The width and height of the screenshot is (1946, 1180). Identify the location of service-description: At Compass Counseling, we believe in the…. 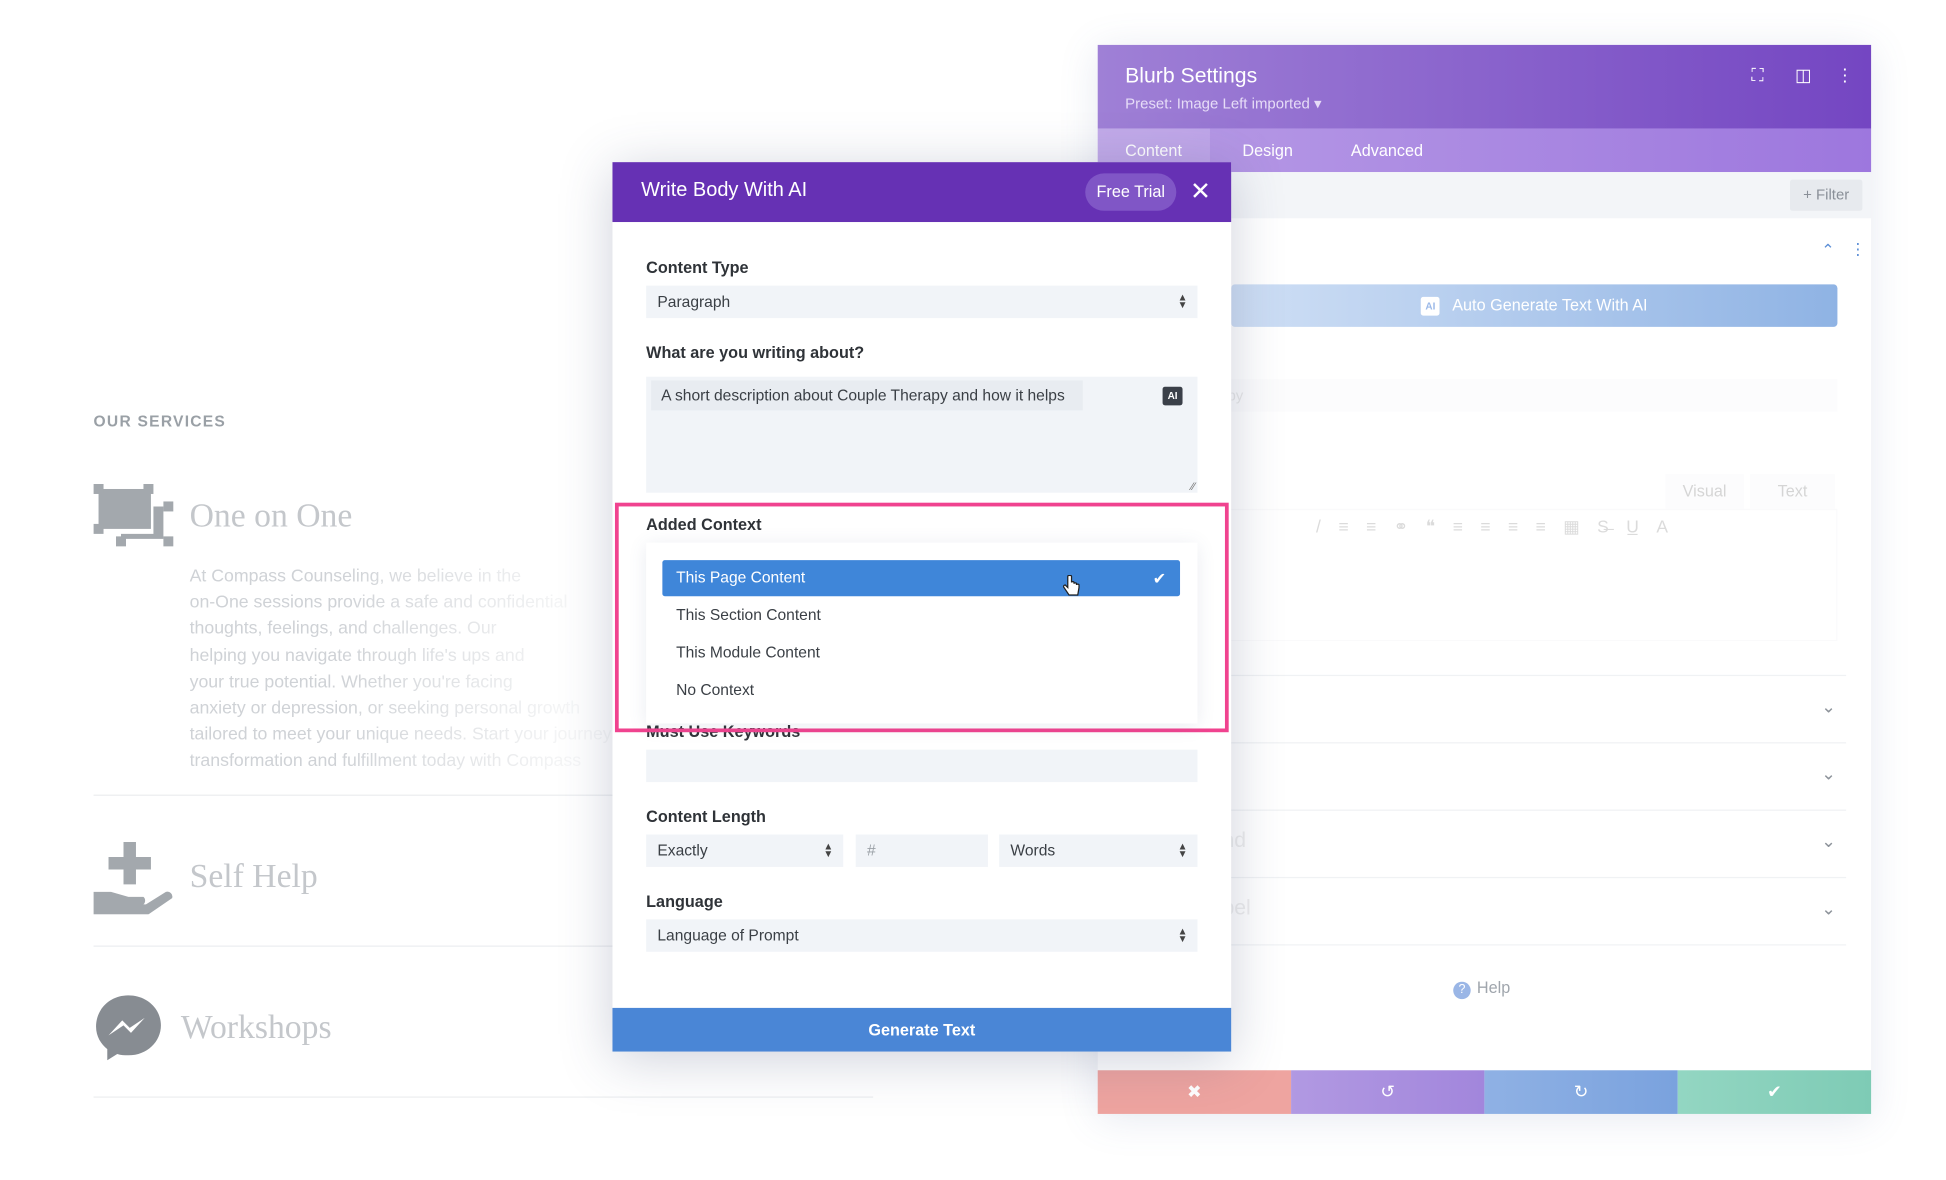
(402, 670).